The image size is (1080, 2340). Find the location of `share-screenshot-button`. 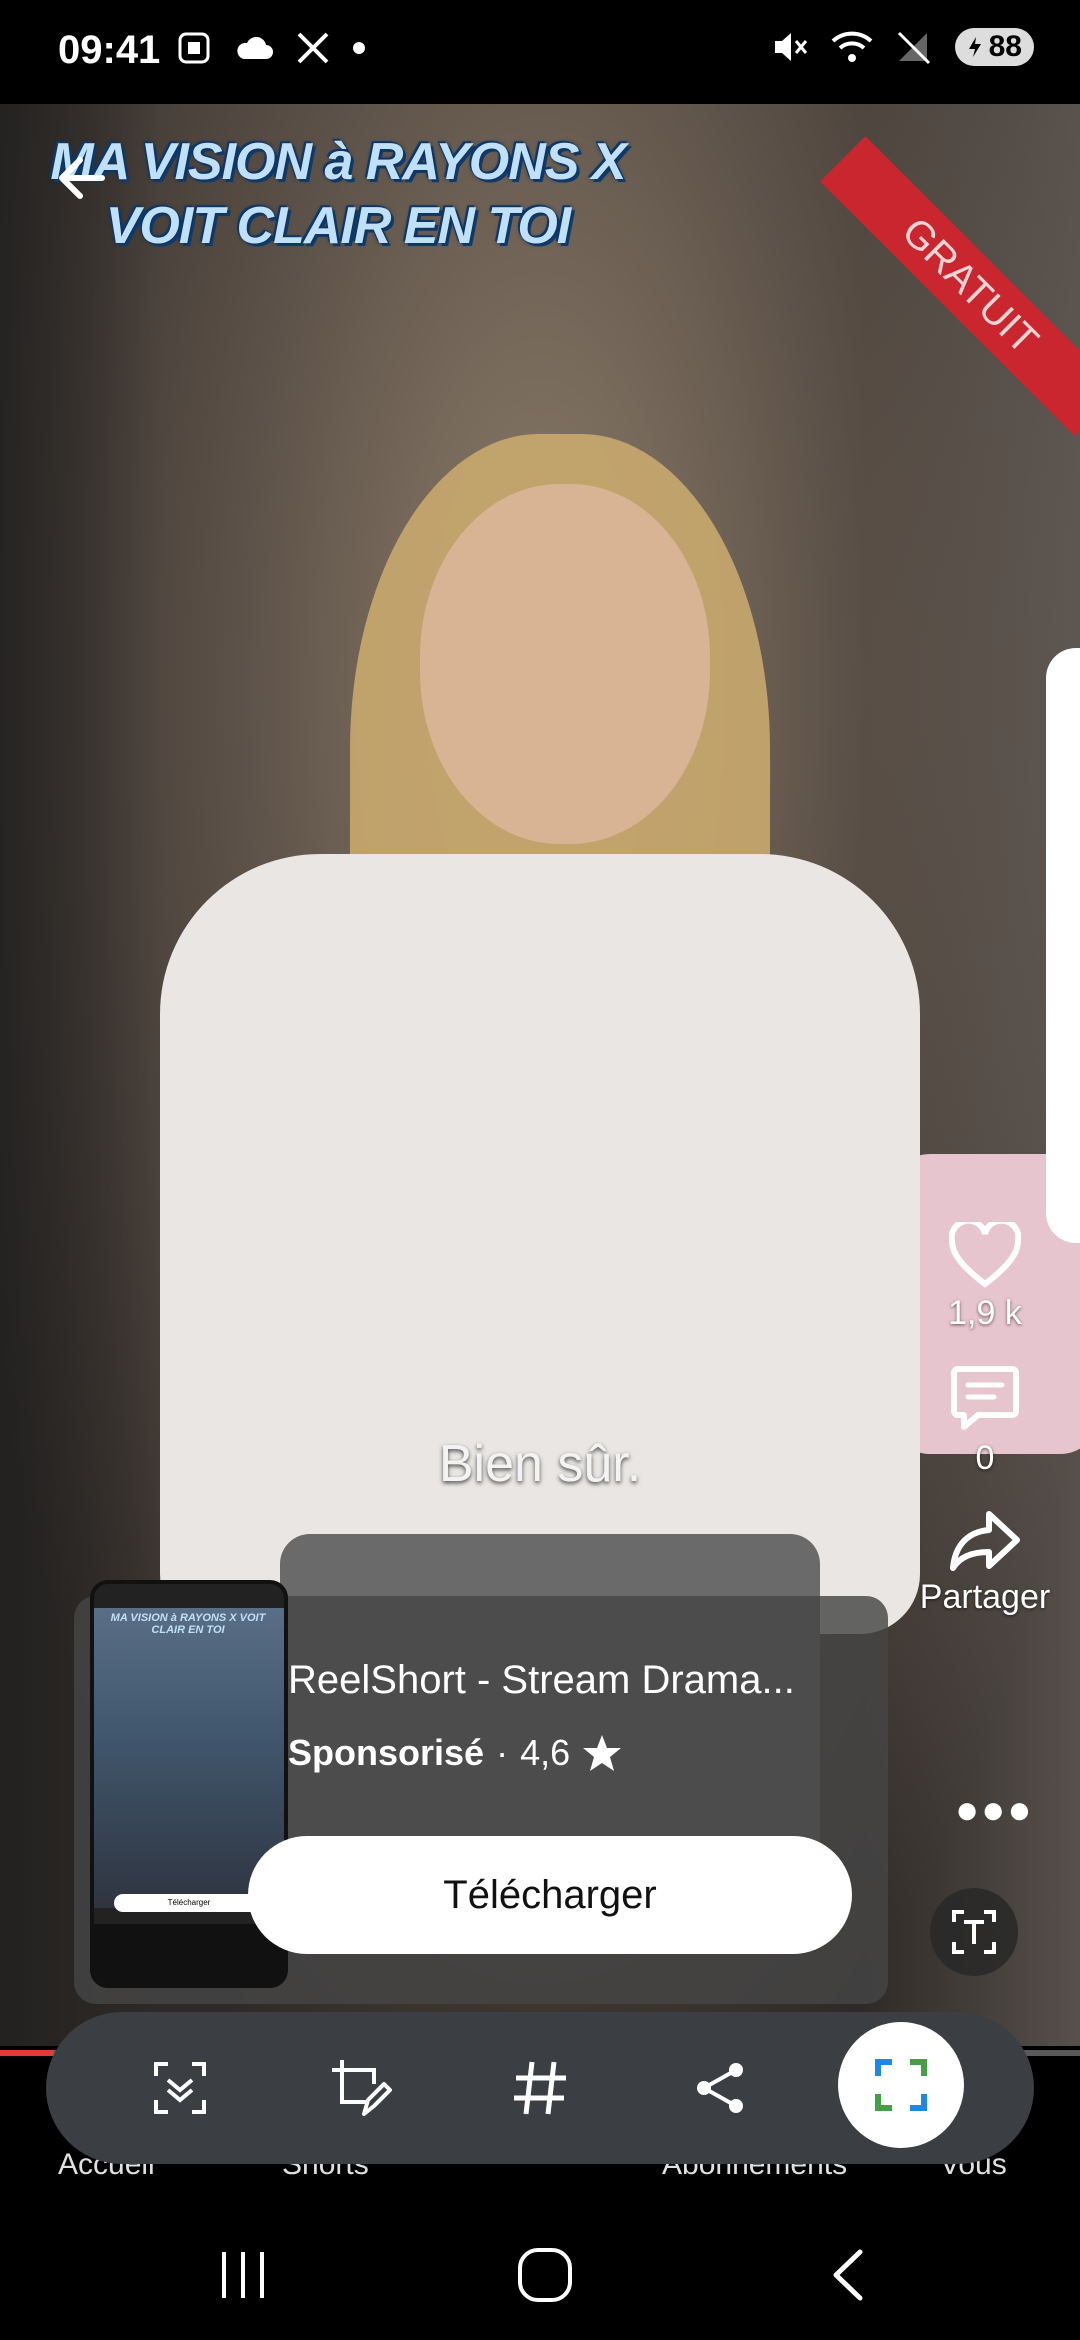

share-screenshot-button is located at coordinates (720, 2088).